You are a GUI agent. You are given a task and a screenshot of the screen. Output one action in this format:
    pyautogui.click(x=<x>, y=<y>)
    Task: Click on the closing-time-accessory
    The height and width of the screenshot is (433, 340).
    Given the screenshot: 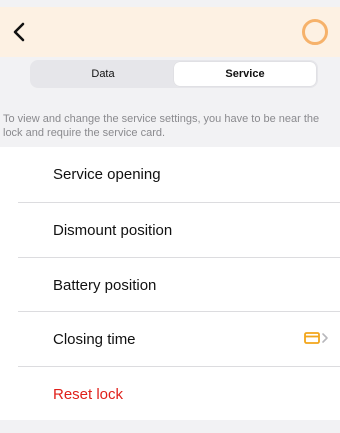 What is the action you would take?
    pyautogui.click(x=316, y=338)
    